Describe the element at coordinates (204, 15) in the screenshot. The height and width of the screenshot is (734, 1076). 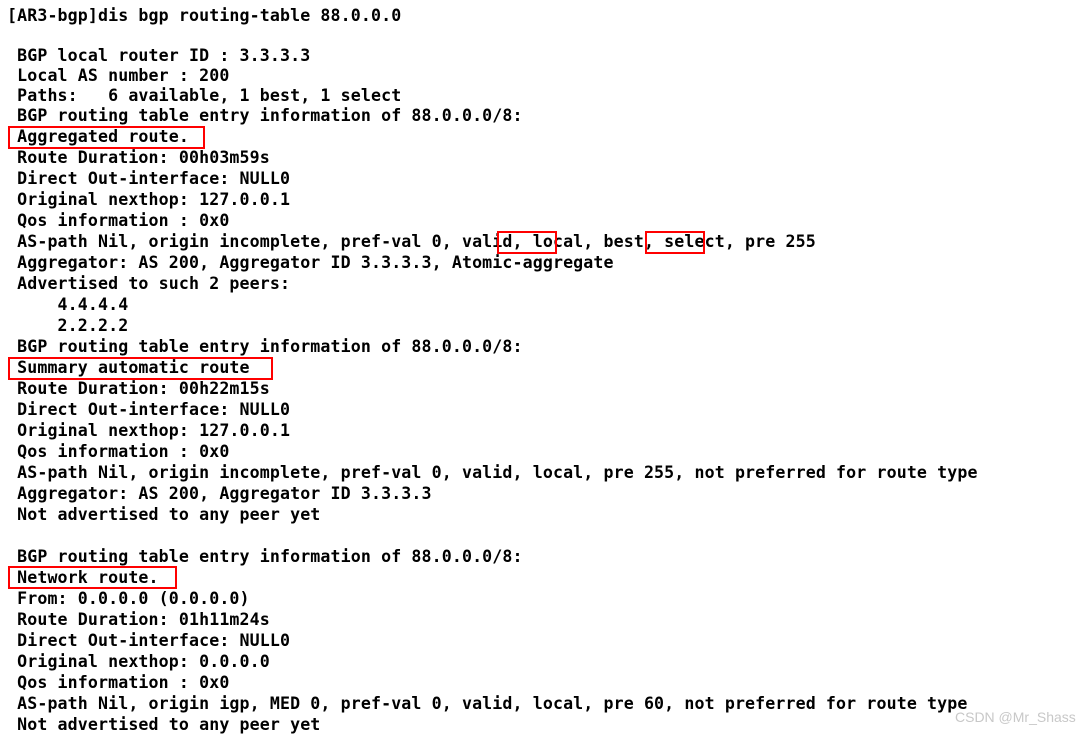
I see `terminal-line: [AR3-bgp]dis bgp routing-table 88.0.0.0` at that location.